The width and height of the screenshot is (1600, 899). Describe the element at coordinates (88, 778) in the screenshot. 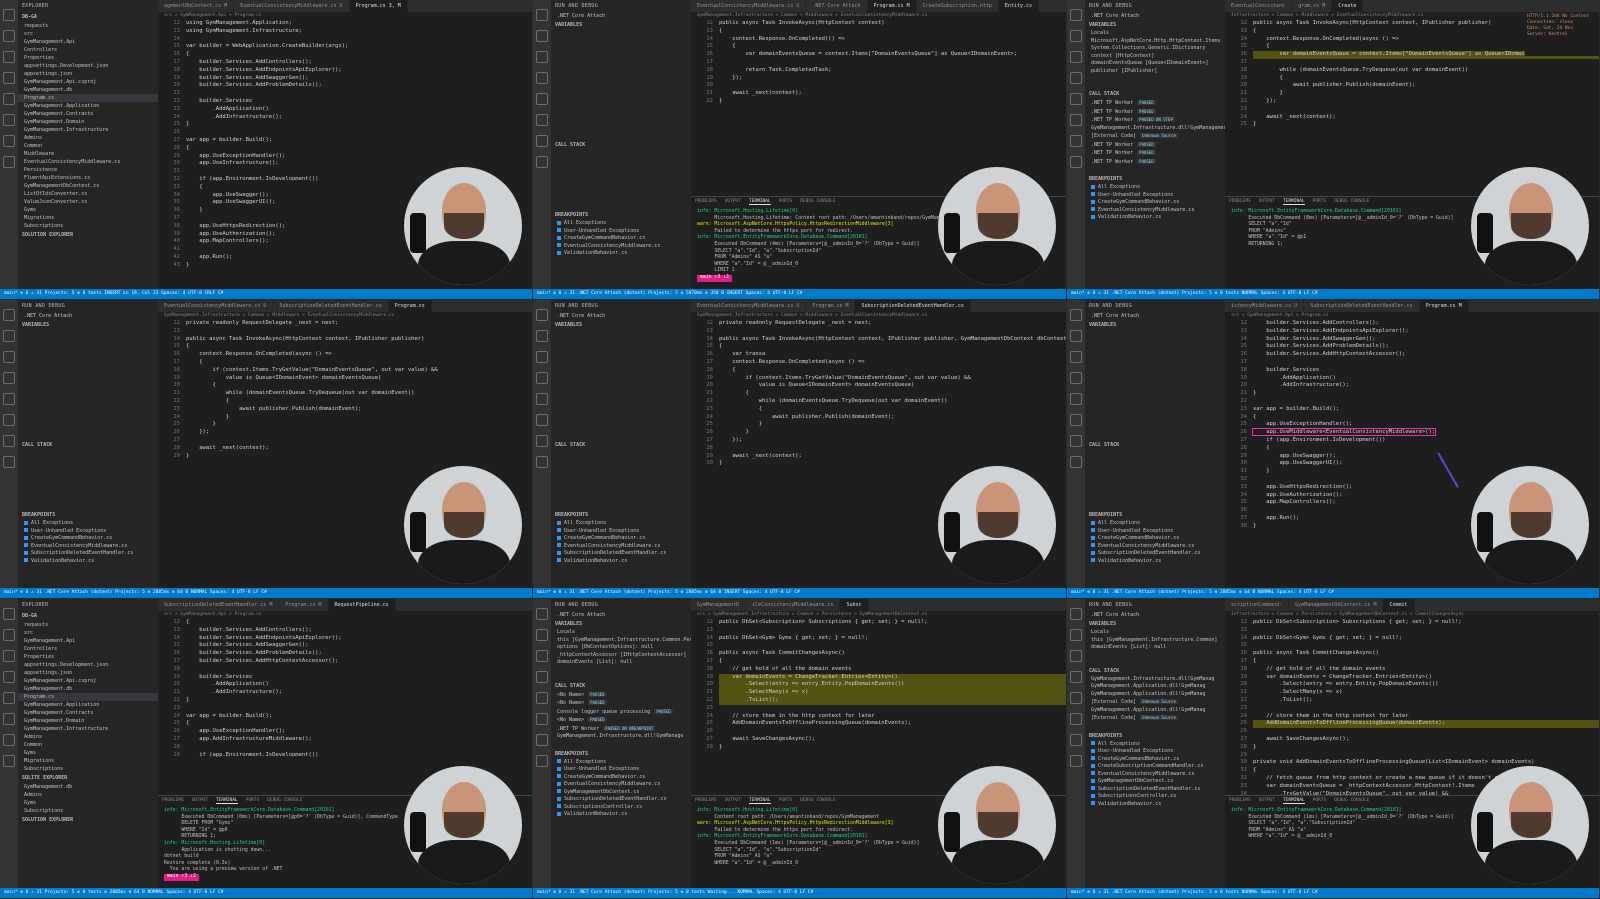

I see `sqlite-explorer-title: SQLITE EXPLORER` at that location.